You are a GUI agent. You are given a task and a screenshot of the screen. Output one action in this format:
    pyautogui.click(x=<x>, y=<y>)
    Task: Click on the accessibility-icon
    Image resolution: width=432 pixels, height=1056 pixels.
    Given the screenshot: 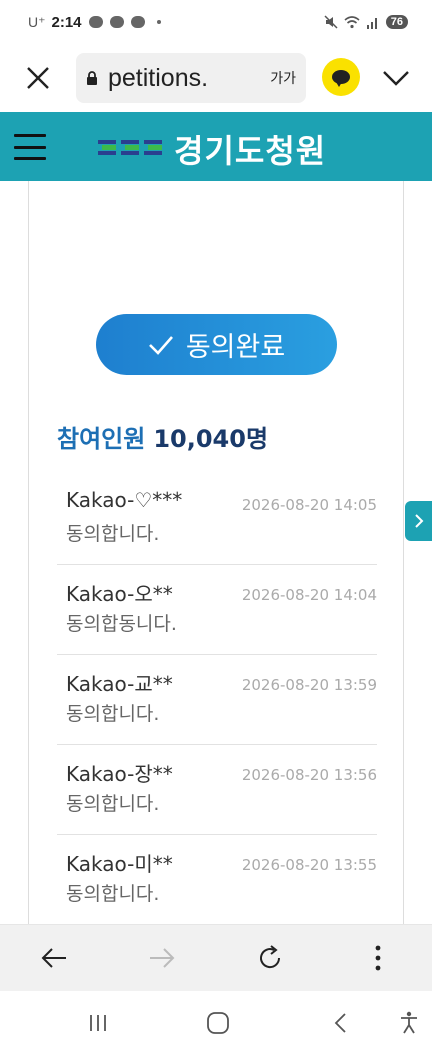 What is the action you would take?
    pyautogui.click(x=409, y=1022)
    